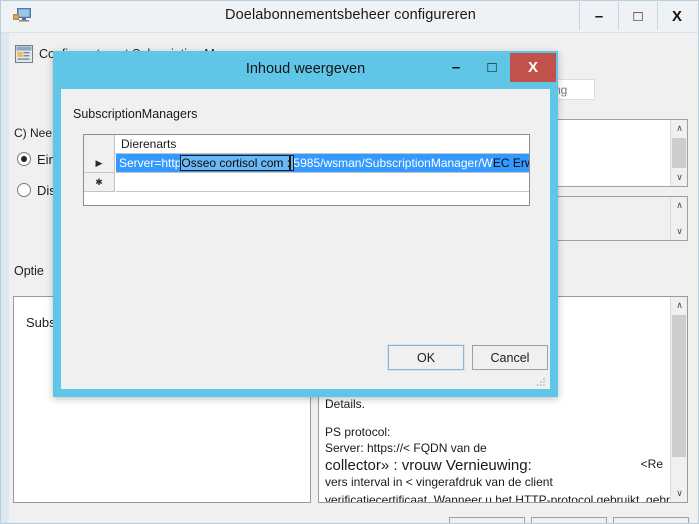 The image size is (699, 524). Describe the element at coordinates (393, 163) in the screenshot. I see `grid-cell-segment: 5985/wsman/SubscriptionManager/W` at that location.